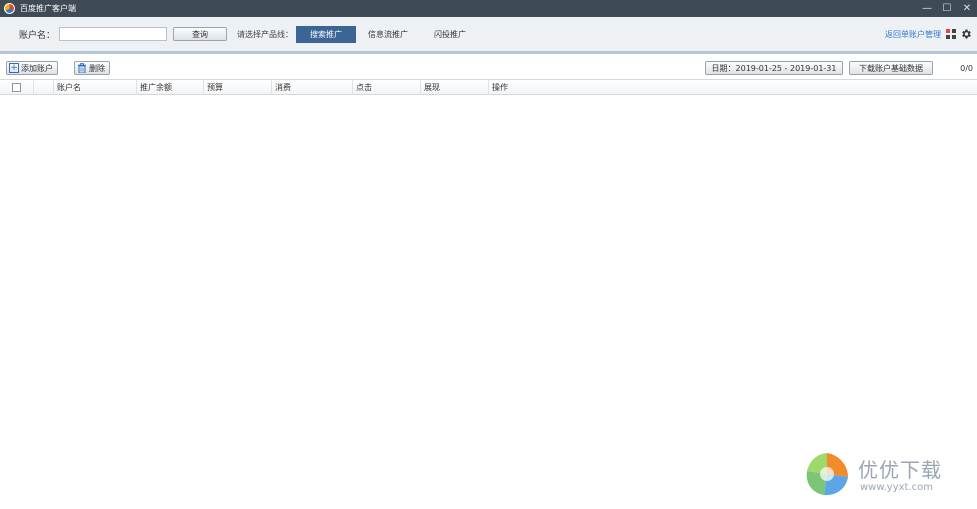 The width and height of the screenshot is (977, 509). Describe the element at coordinates (455, 87) in the screenshot. I see `column-header-impressions: 展现` at that location.